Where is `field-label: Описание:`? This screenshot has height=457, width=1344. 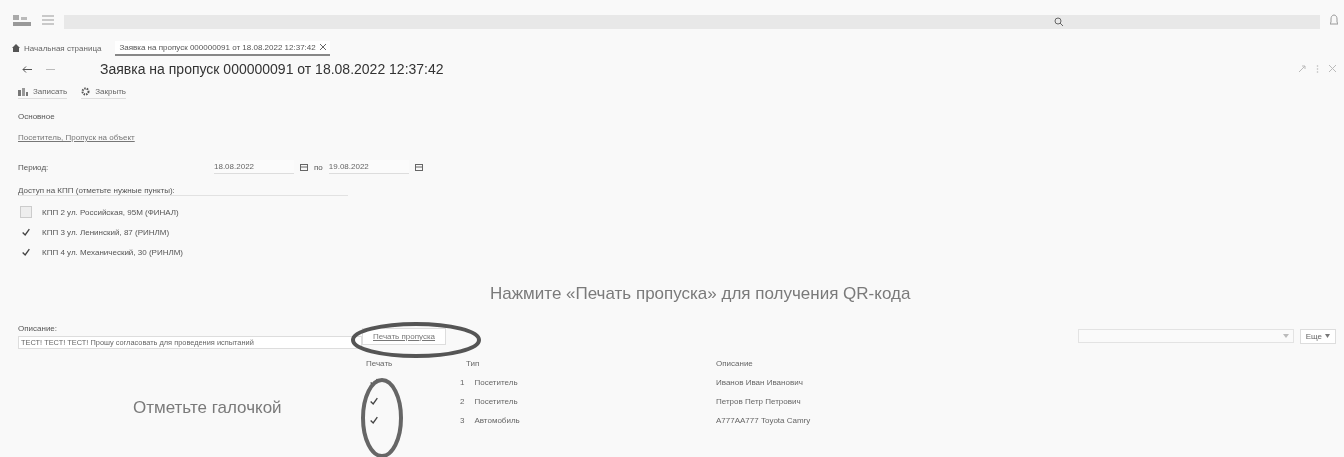
field-label: Описание: is located at coordinates (38, 328).